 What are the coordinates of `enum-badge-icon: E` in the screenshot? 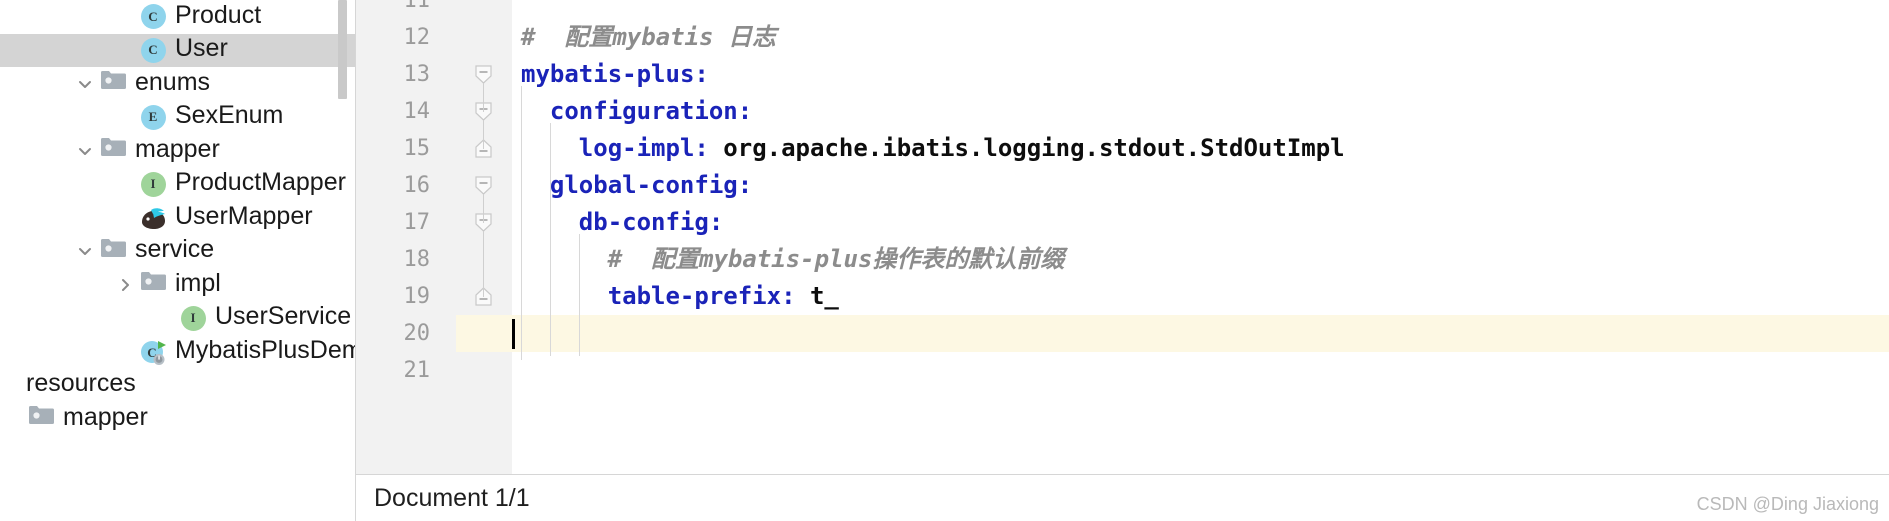 It's located at (153, 117).